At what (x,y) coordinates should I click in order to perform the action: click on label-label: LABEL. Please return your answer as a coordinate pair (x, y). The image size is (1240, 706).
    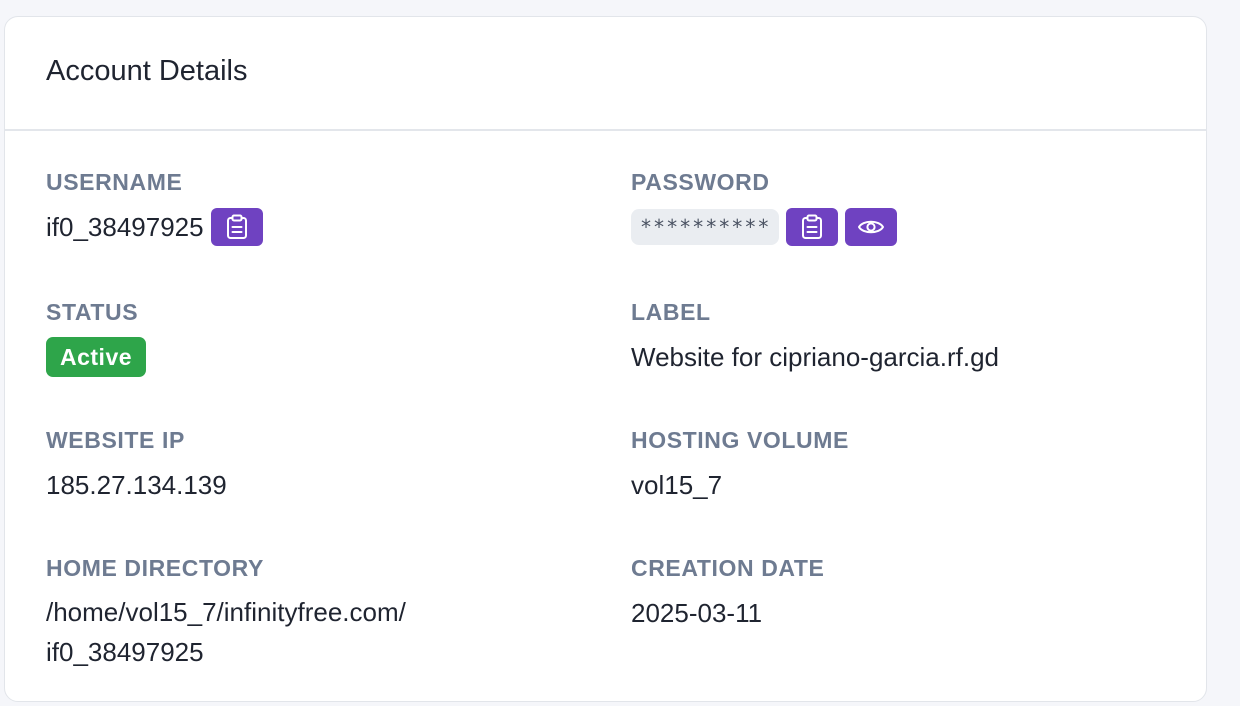
    Looking at the image, I should click on (671, 312).